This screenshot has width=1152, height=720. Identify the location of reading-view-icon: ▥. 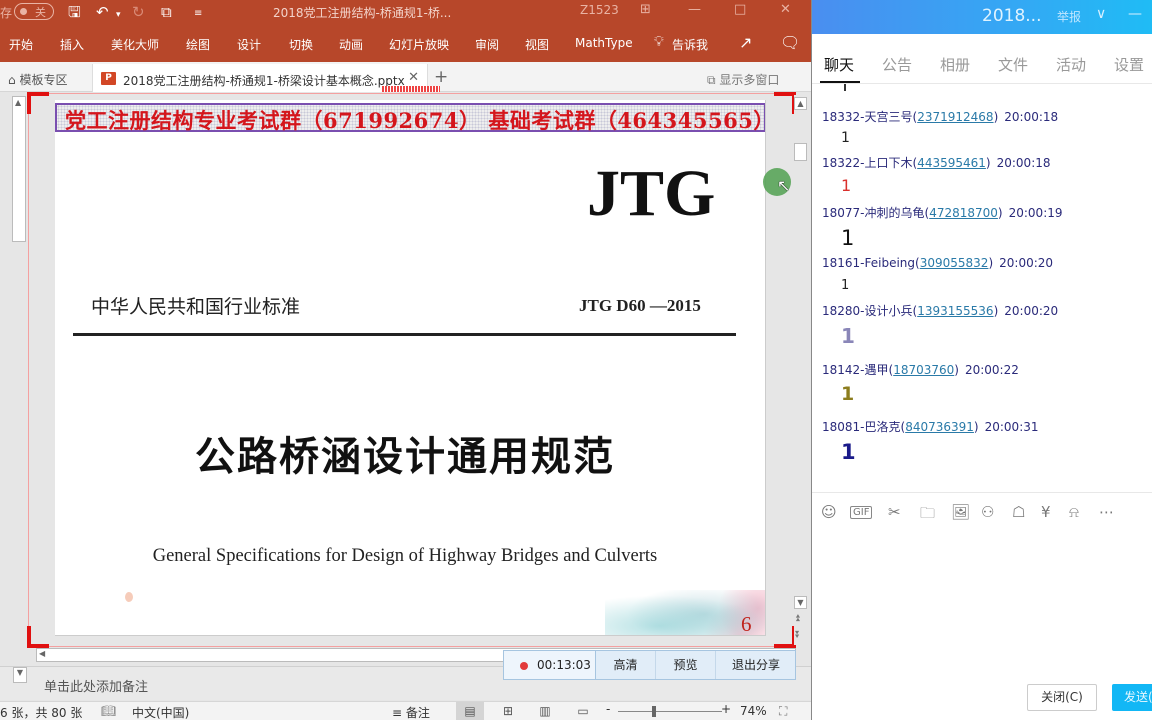
(545, 711).